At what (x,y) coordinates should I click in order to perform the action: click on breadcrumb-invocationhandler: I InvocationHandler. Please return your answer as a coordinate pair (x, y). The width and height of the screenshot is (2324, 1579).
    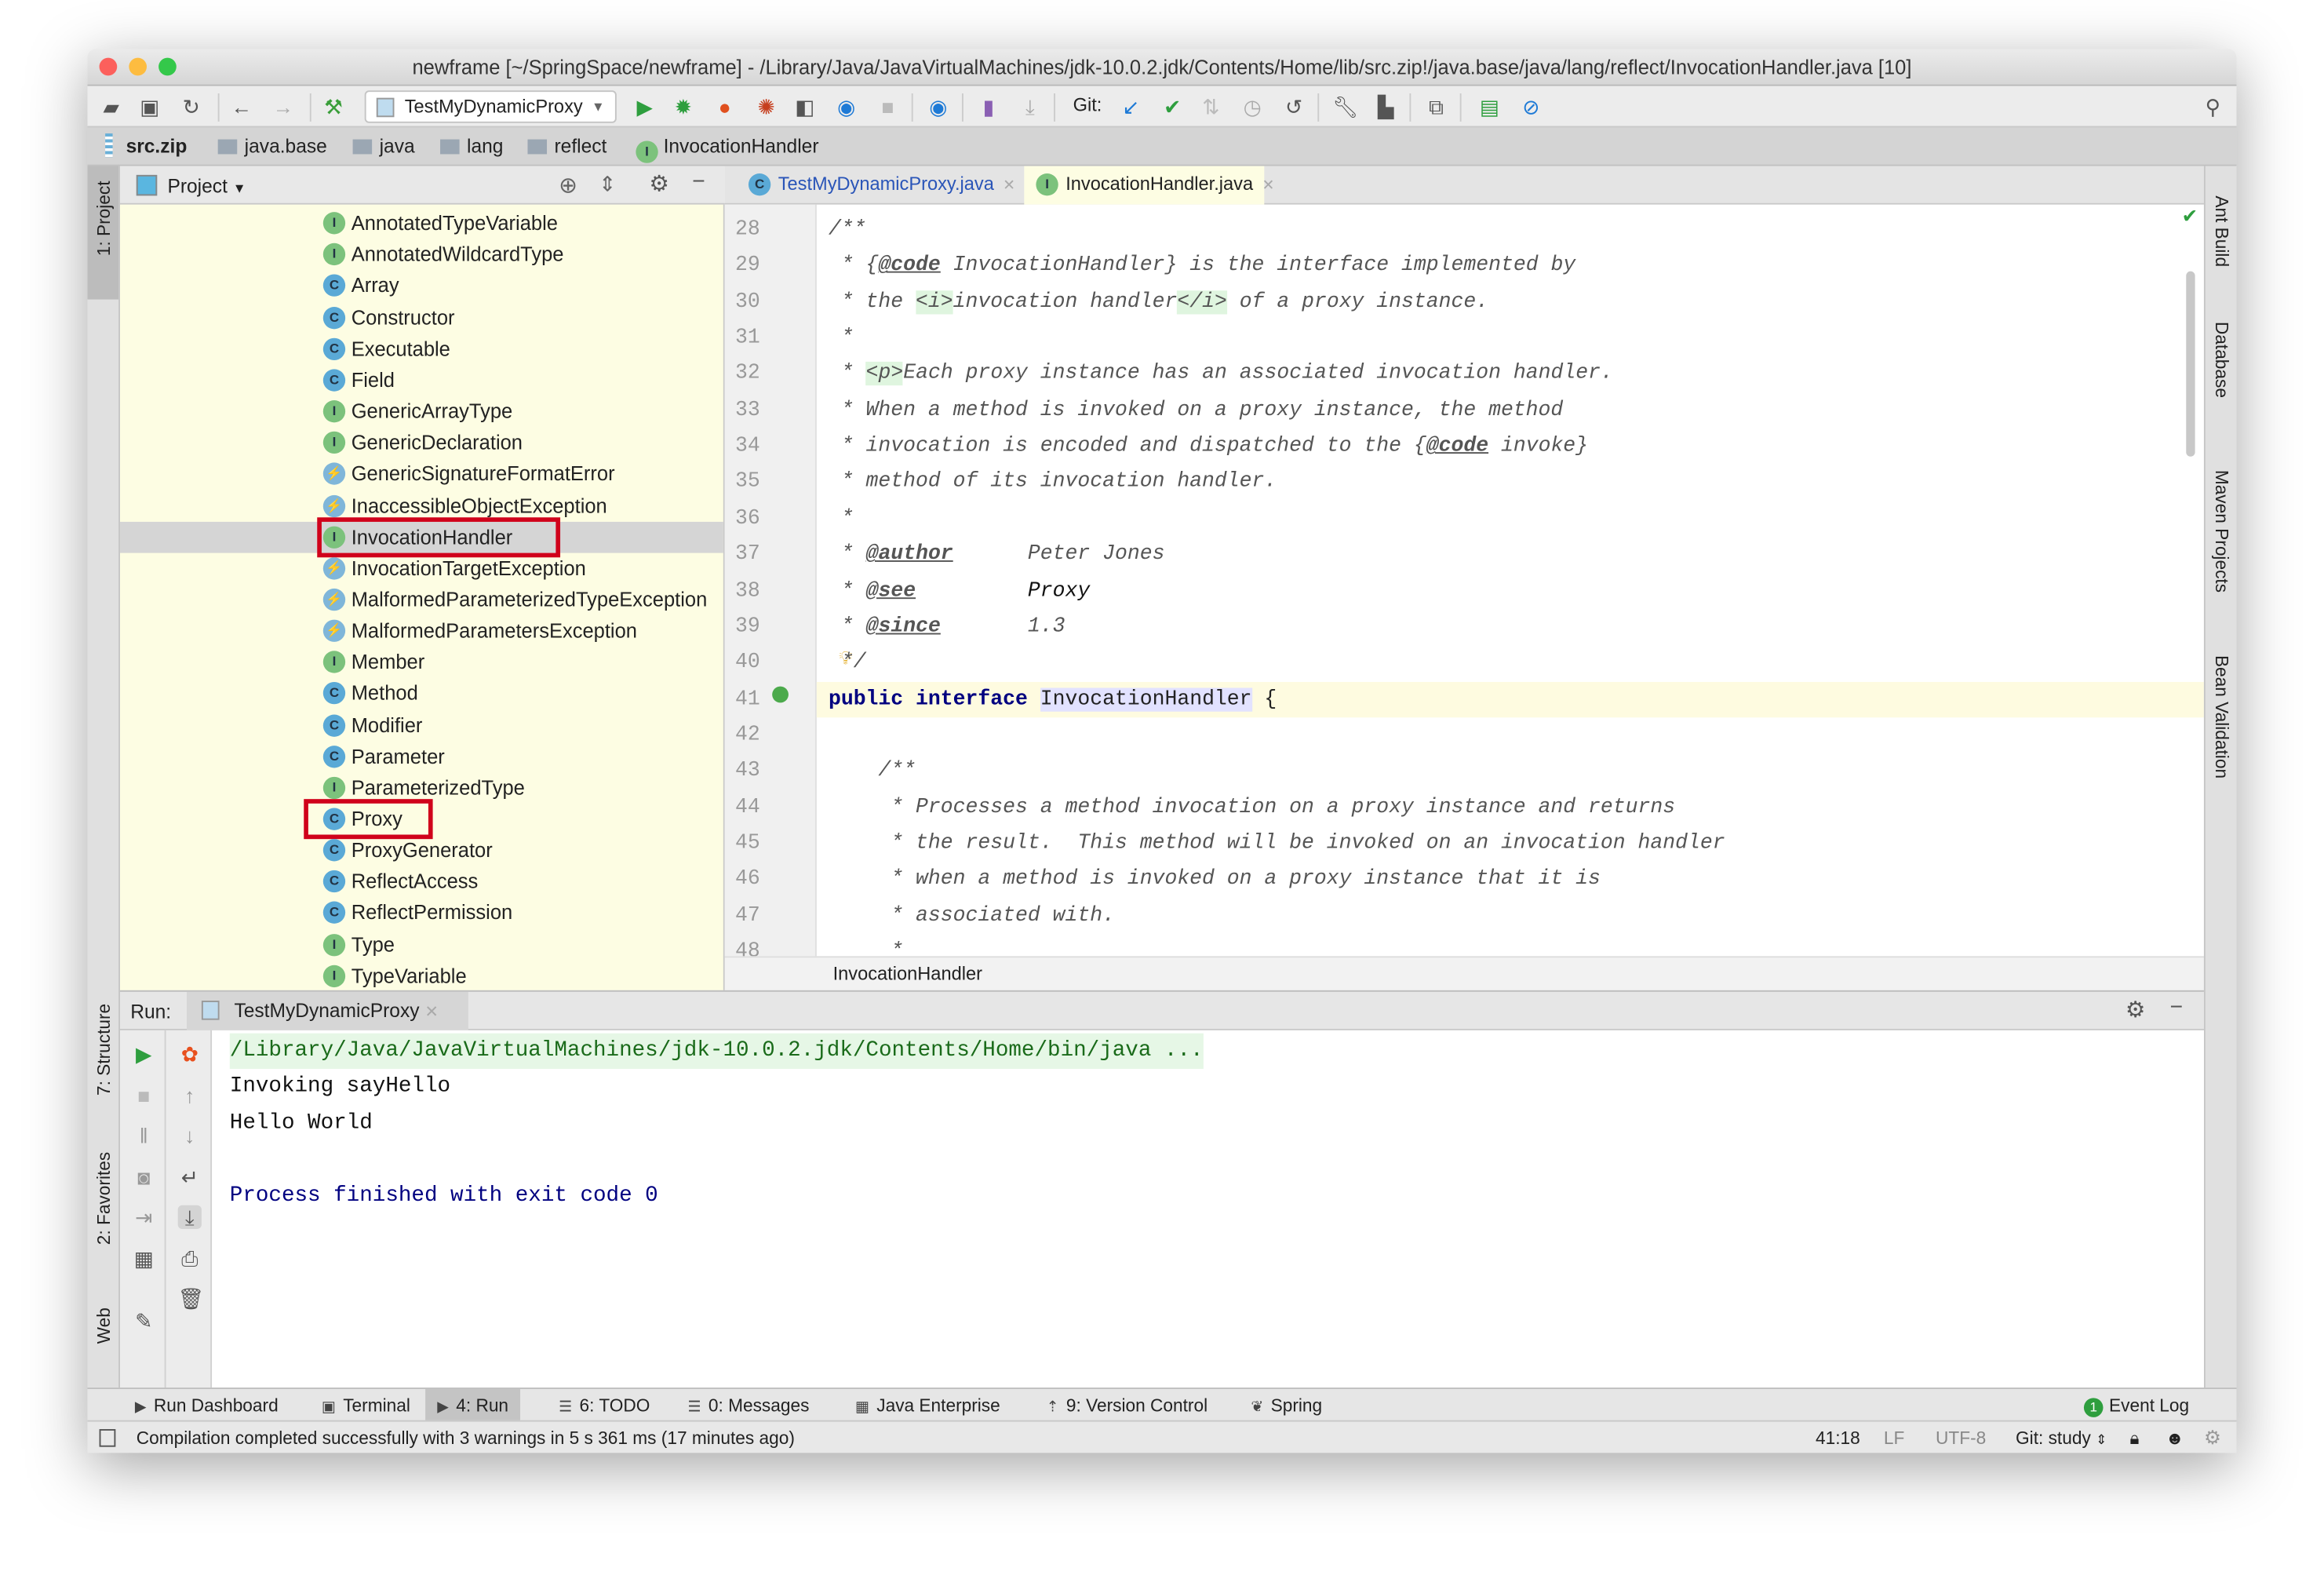
    Looking at the image, I should click on (727, 146).